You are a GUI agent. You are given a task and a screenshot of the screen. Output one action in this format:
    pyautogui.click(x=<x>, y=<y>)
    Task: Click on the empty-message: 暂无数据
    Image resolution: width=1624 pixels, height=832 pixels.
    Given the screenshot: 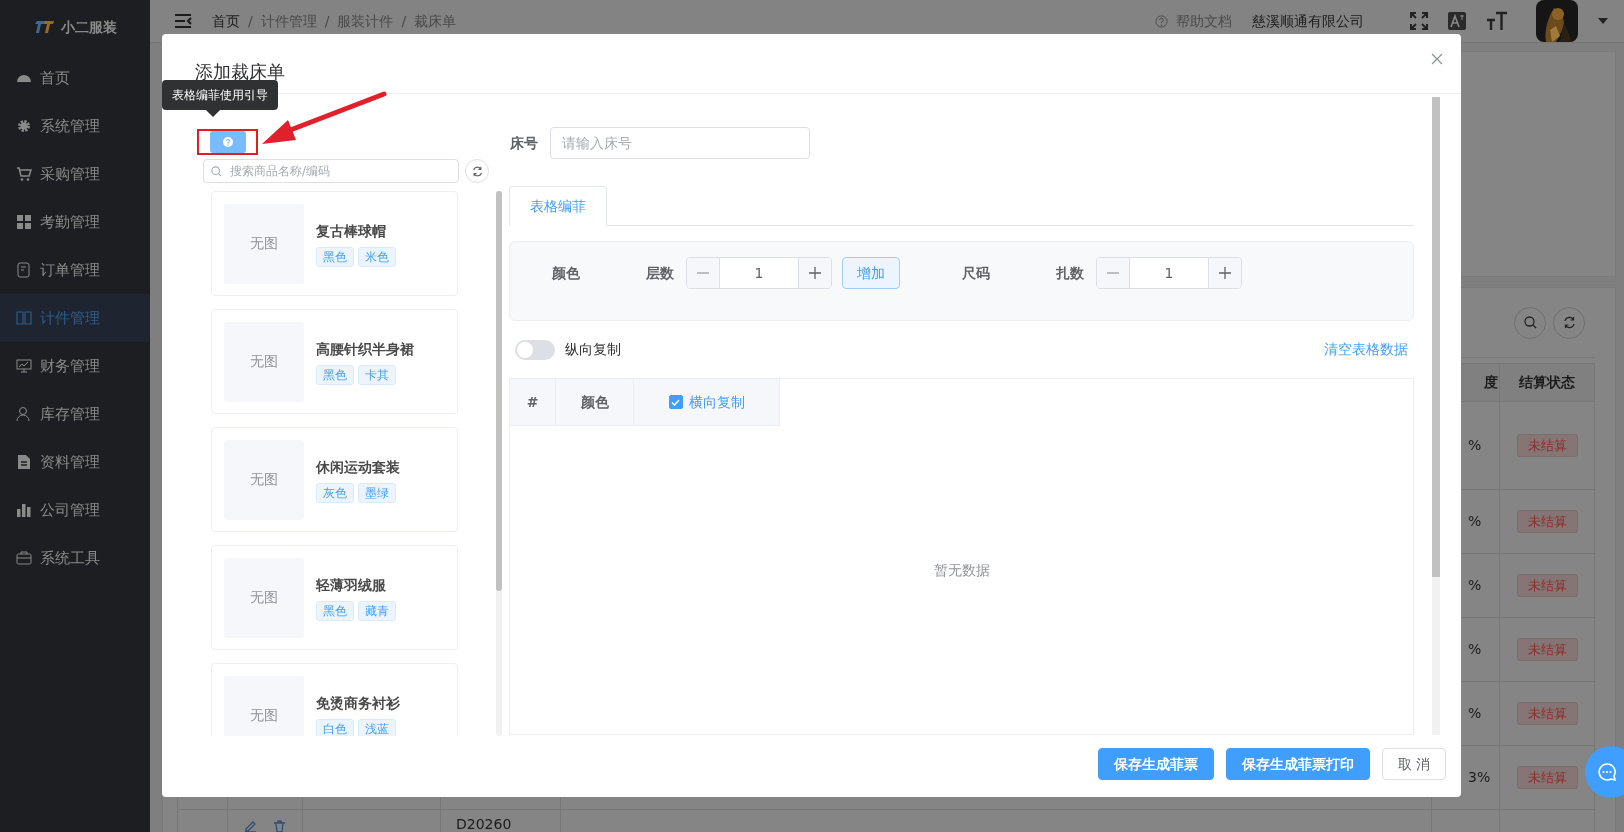 What is the action you would take?
    pyautogui.click(x=961, y=570)
    